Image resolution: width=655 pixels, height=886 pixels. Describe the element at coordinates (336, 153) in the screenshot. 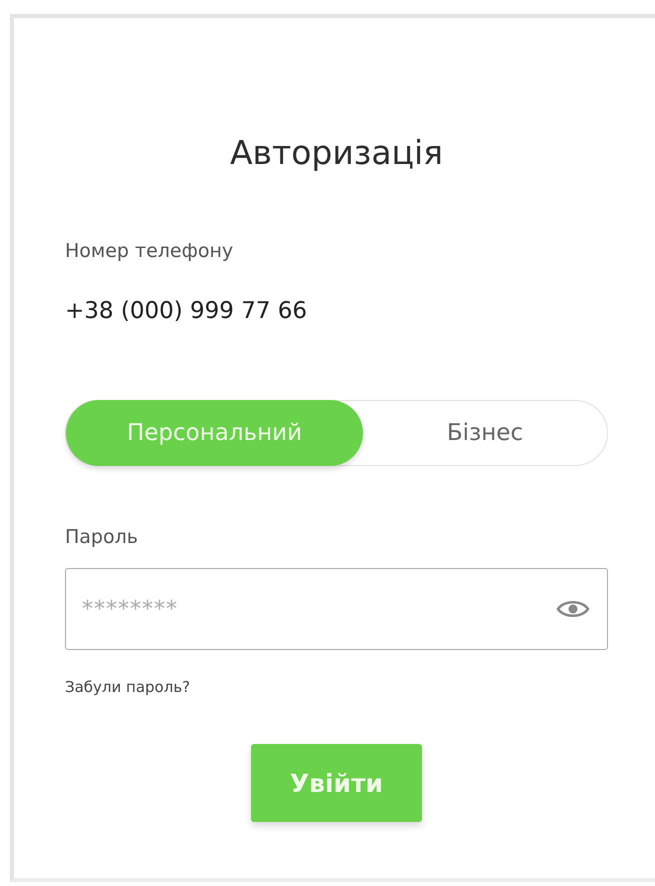

I see `page-title: Авторизація` at that location.